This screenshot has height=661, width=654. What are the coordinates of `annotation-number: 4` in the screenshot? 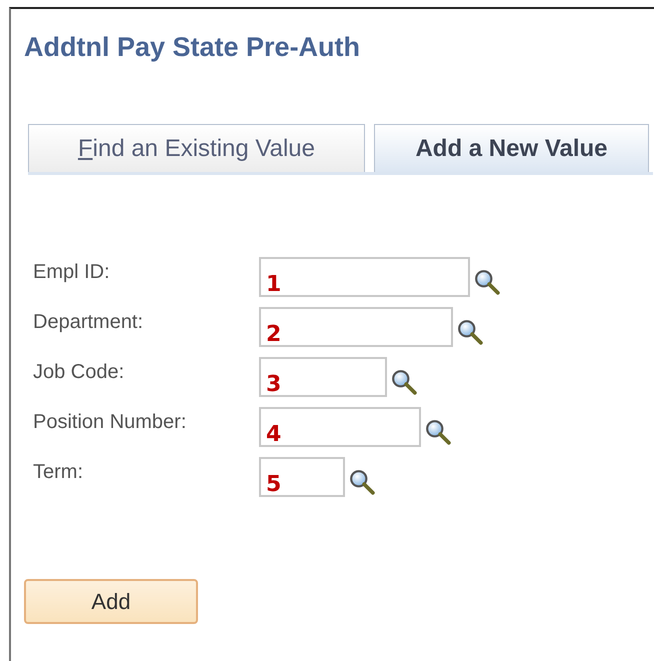 It's located at (274, 435).